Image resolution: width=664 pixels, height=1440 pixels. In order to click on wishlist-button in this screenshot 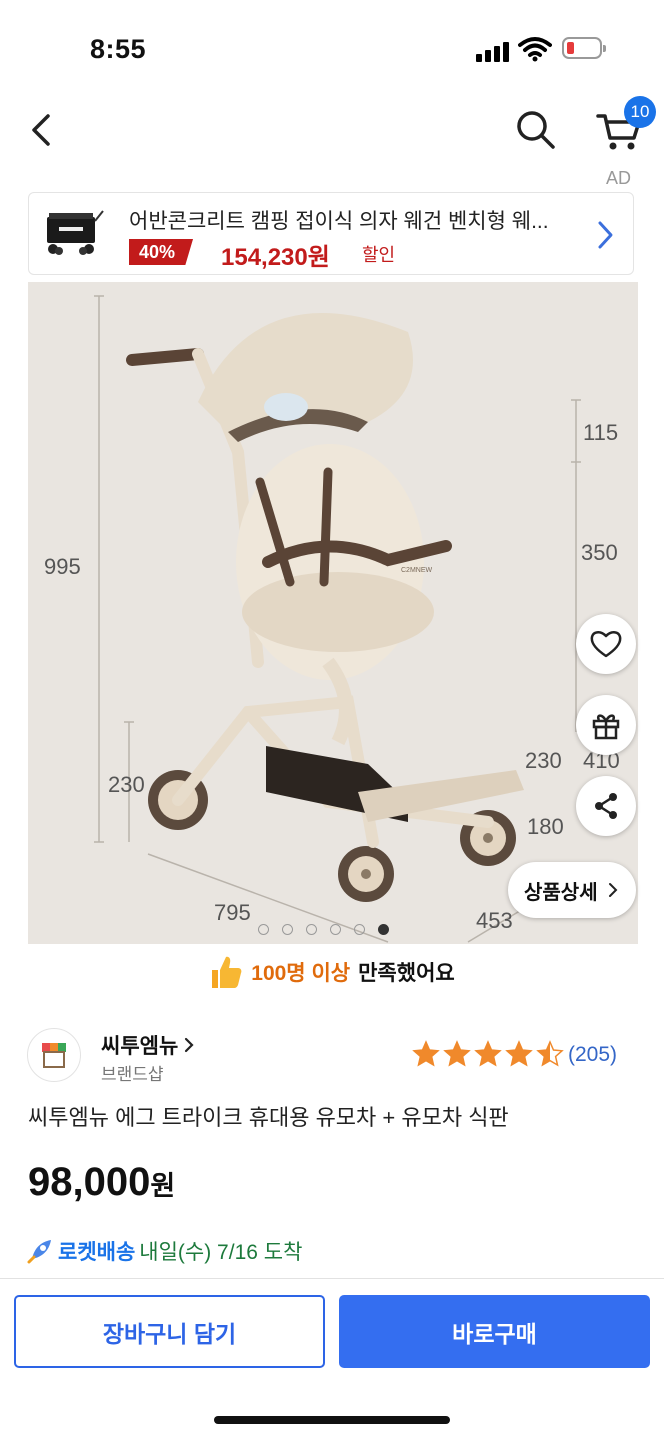, I will do `click(606, 644)`.